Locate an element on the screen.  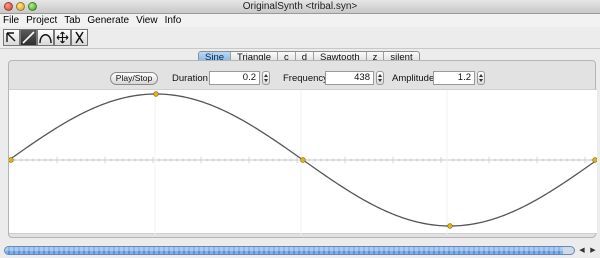
scroll-right-arrow-icon: ▶ is located at coordinates (593, 250).